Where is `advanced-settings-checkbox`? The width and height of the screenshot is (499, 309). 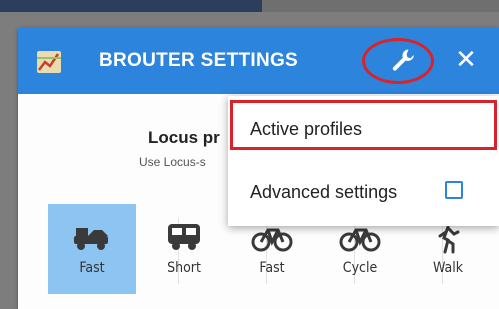 advanced-settings-checkbox is located at coordinates (454, 190).